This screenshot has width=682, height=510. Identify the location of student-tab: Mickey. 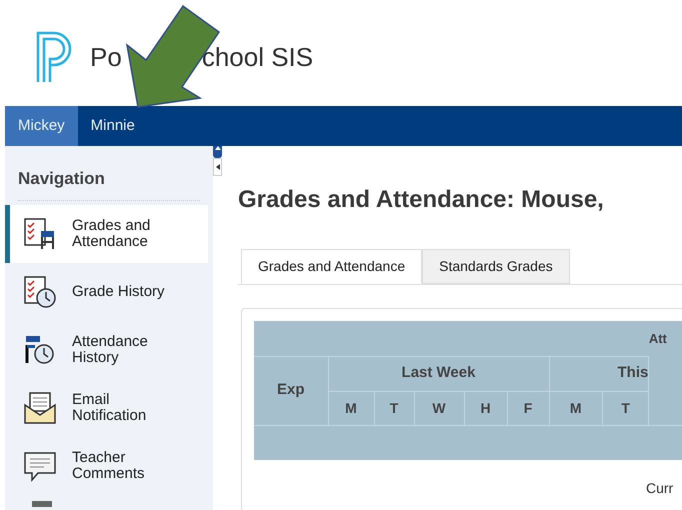
(41, 126).